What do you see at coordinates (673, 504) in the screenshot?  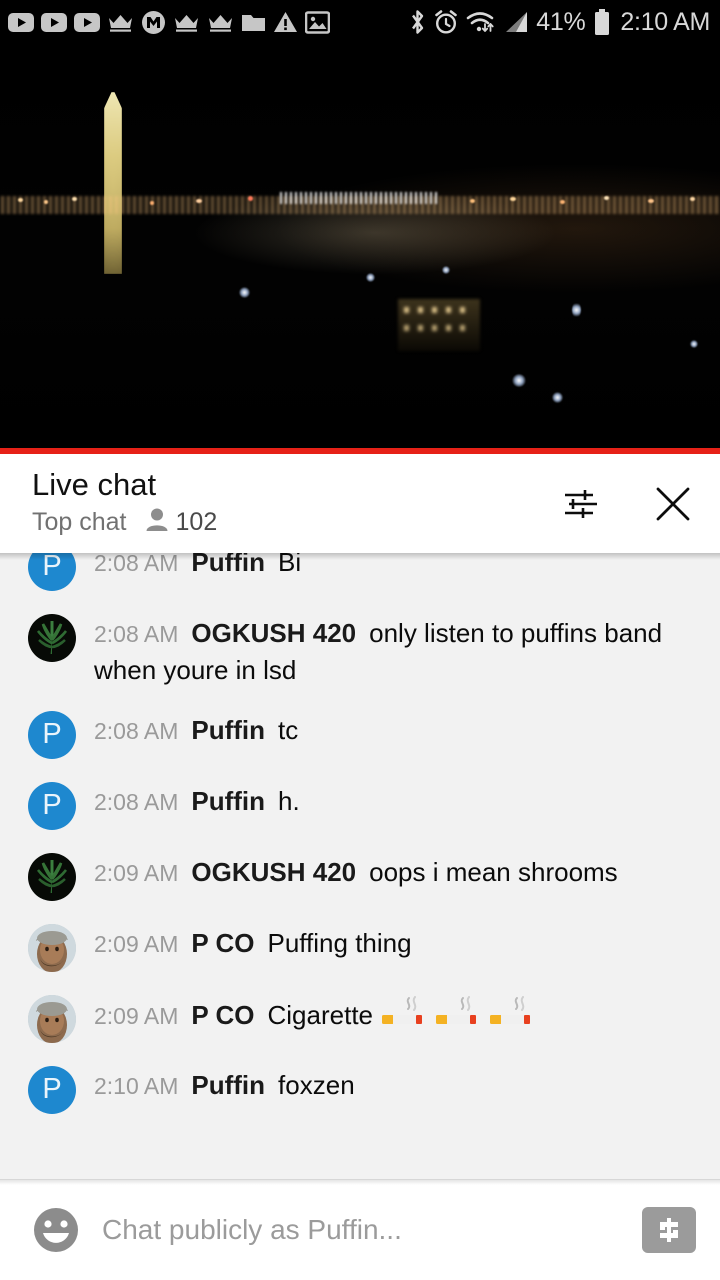 I see `close-icon` at bounding box center [673, 504].